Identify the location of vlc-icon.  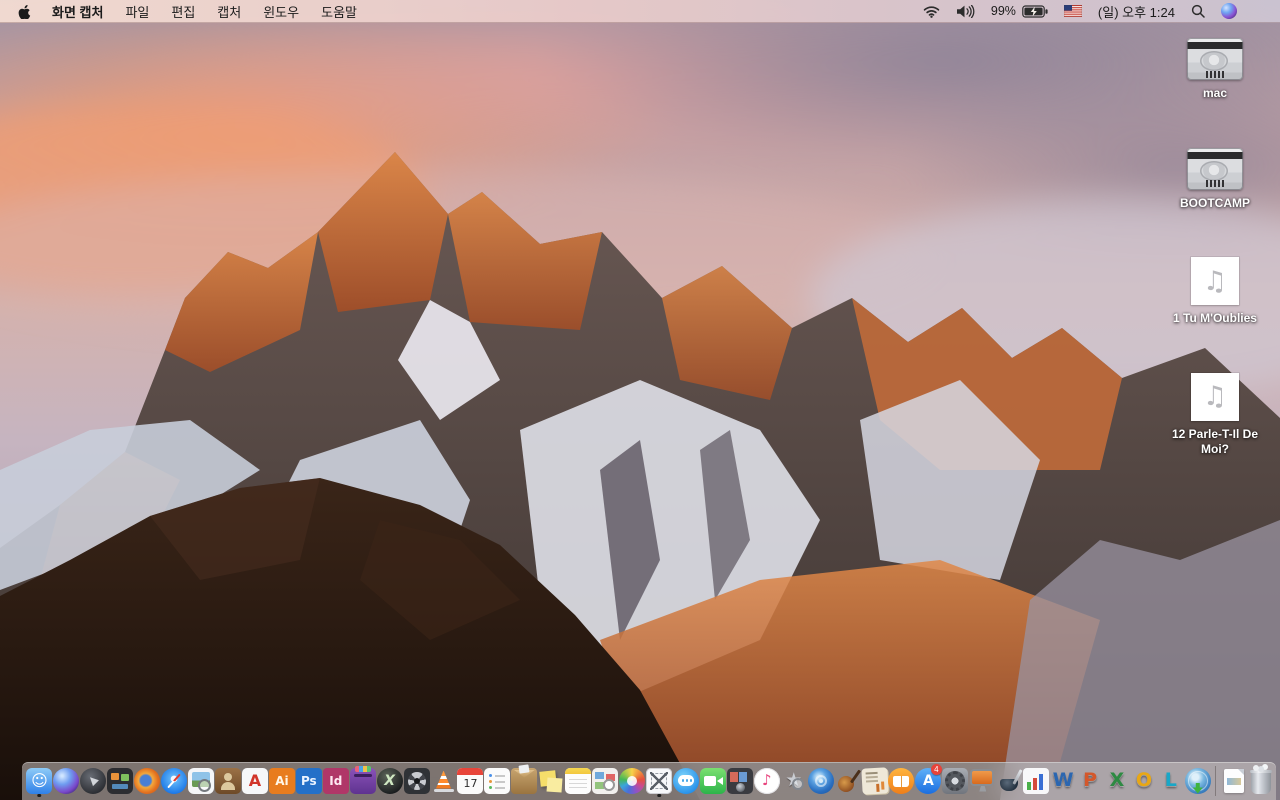
(444, 781).